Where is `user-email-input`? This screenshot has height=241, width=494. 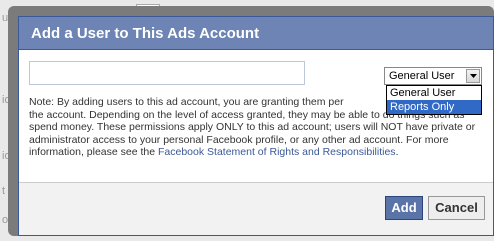 user-email-input is located at coordinates (167, 73).